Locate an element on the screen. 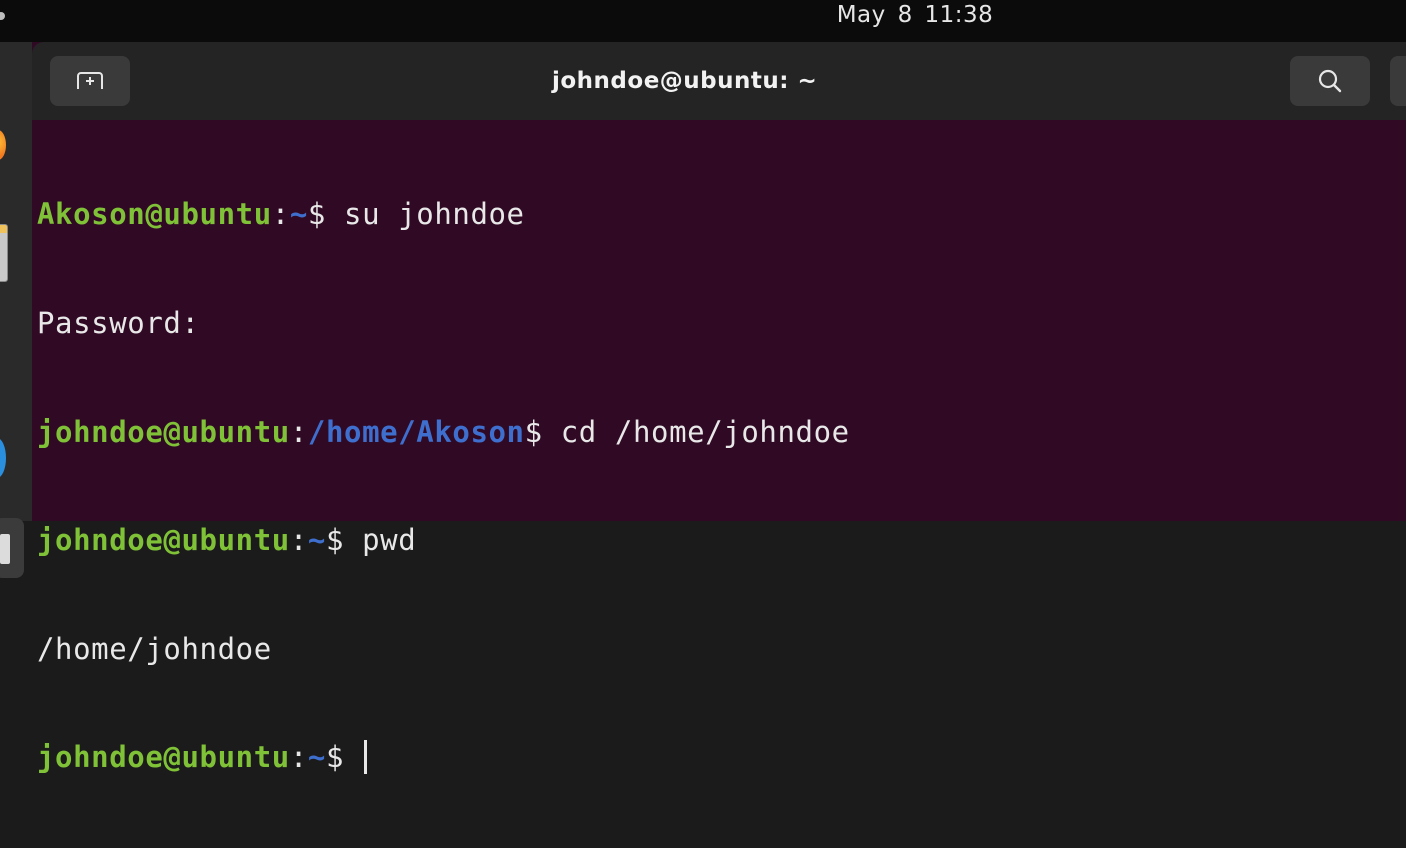 The image size is (1406, 848). terminal-line: Password: is located at coordinates (721, 323).